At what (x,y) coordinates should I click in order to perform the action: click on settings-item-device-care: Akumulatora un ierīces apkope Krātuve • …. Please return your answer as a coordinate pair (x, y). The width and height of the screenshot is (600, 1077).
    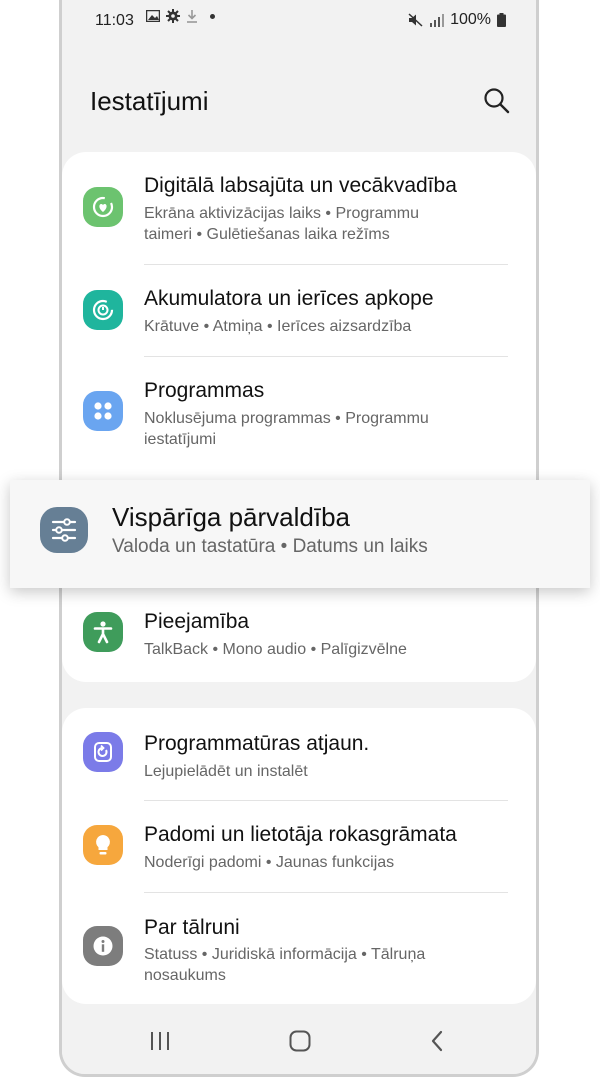
    Looking at the image, I should click on (299, 311).